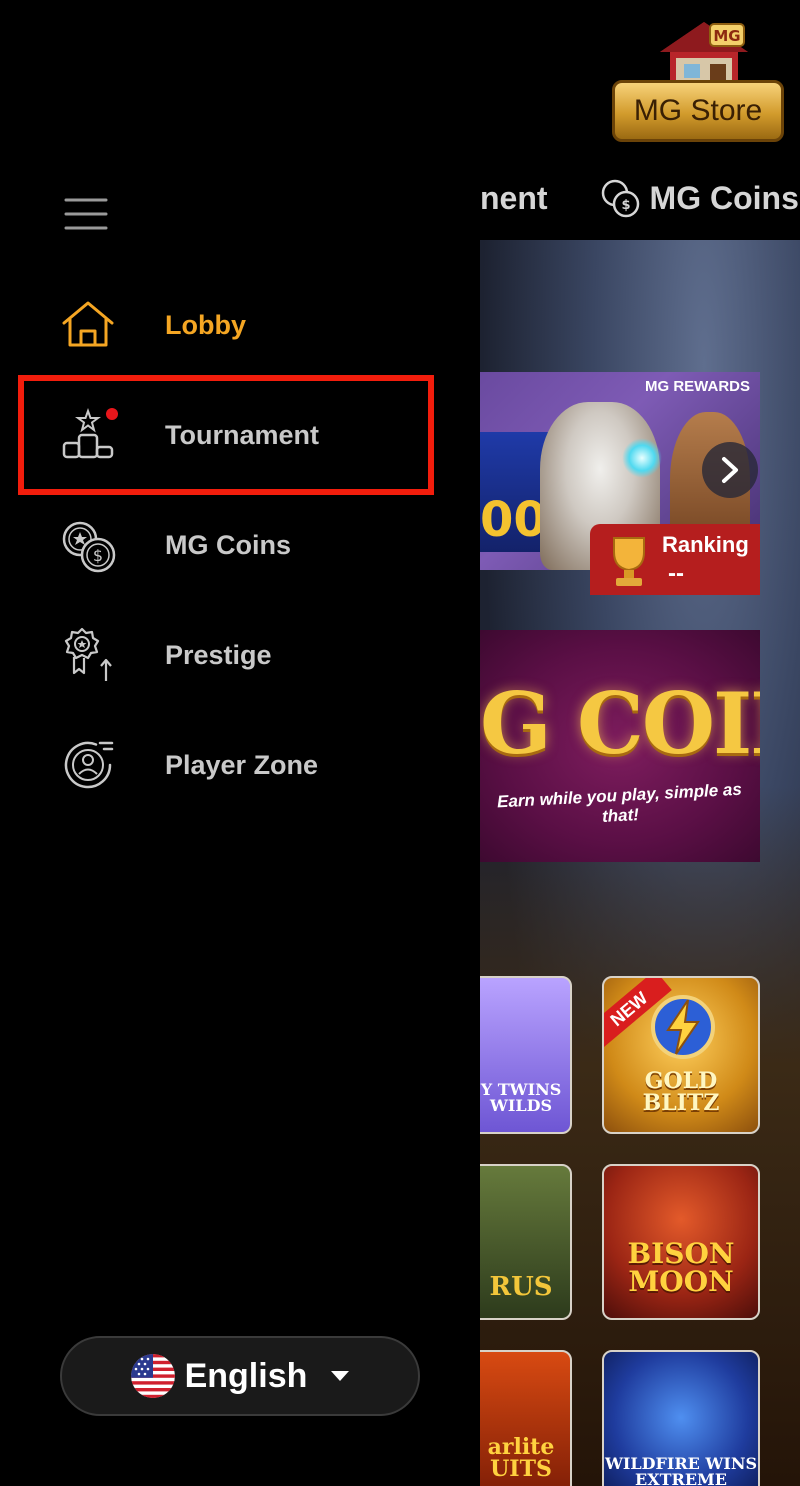 Image resolution: width=800 pixels, height=1486 pixels. I want to click on caret-down-icon, so click(340, 1376).